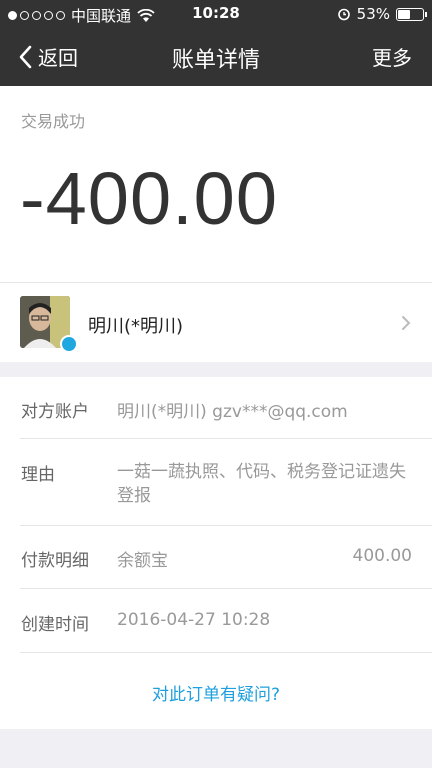 The width and height of the screenshot is (432, 768). Describe the element at coordinates (53, 121) in the screenshot. I see `trade-status: 交易成功` at that location.